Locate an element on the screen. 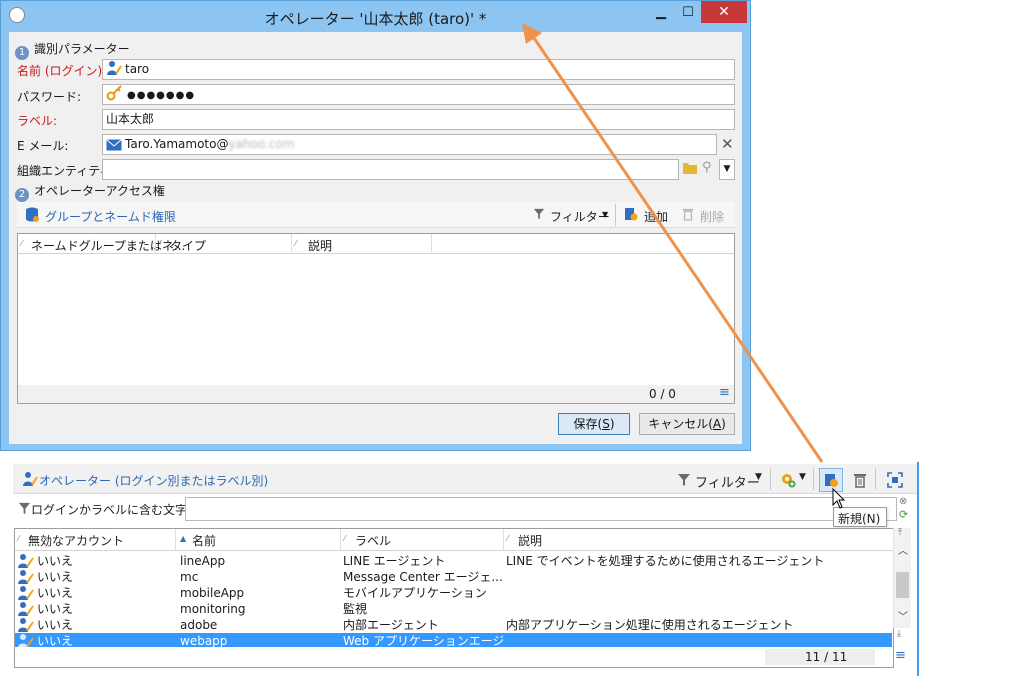 This screenshot has width=1016, height=696. org-entity-label: 組織エンティティ: is located at coordinates (66, 171).